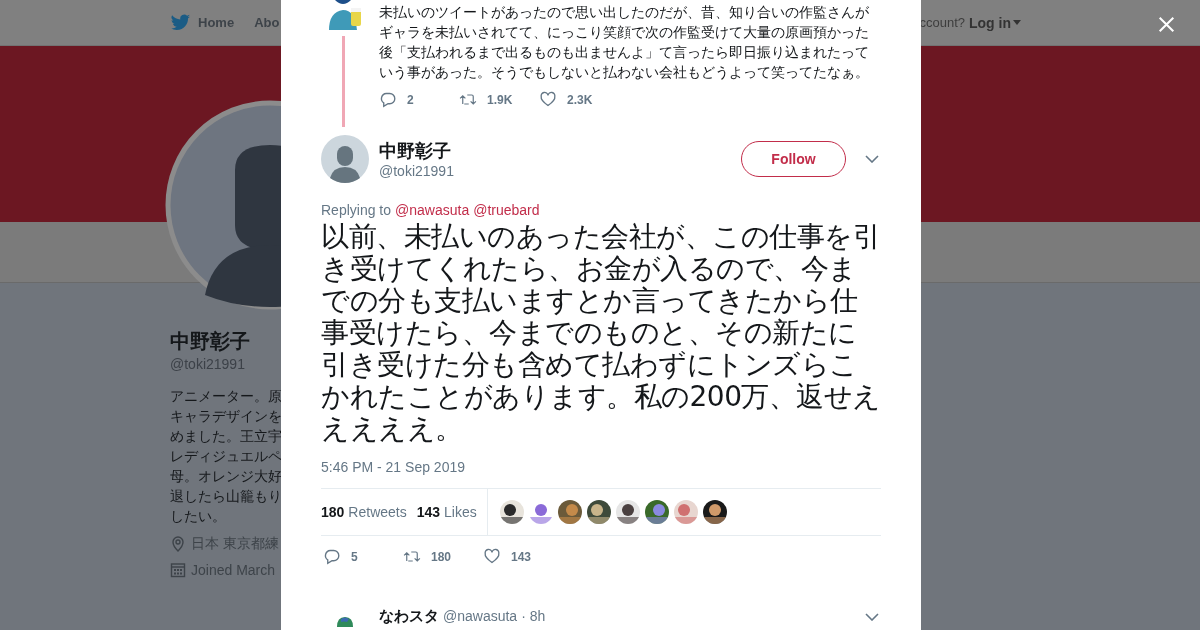 The width and height of the screenshot is (1200, 630). What do you see at coordinates (210, 341) in the screenshot?
I see `profile-name: 中野彰子` at bounding box center [210, 341].